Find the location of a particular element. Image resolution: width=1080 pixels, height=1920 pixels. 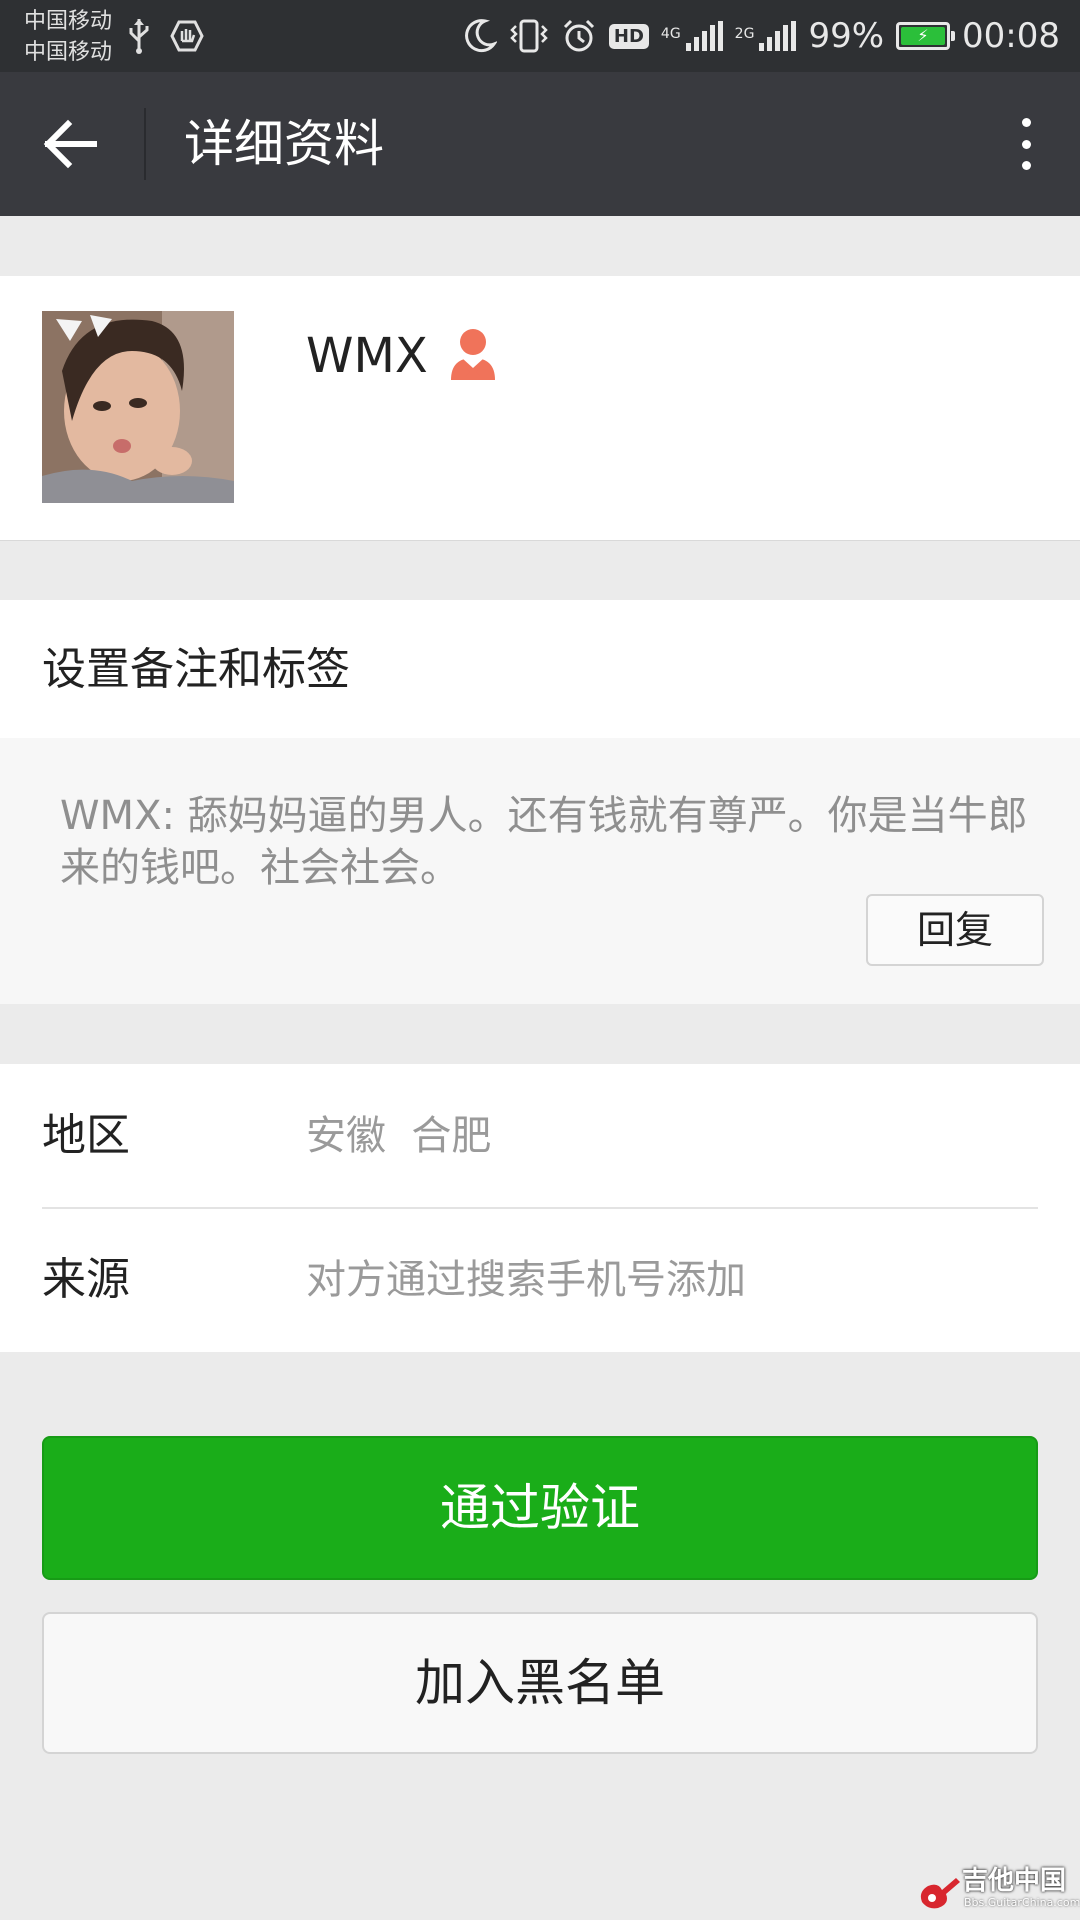

signal-tag-2g: 2G is located at coordinates (744, 34).